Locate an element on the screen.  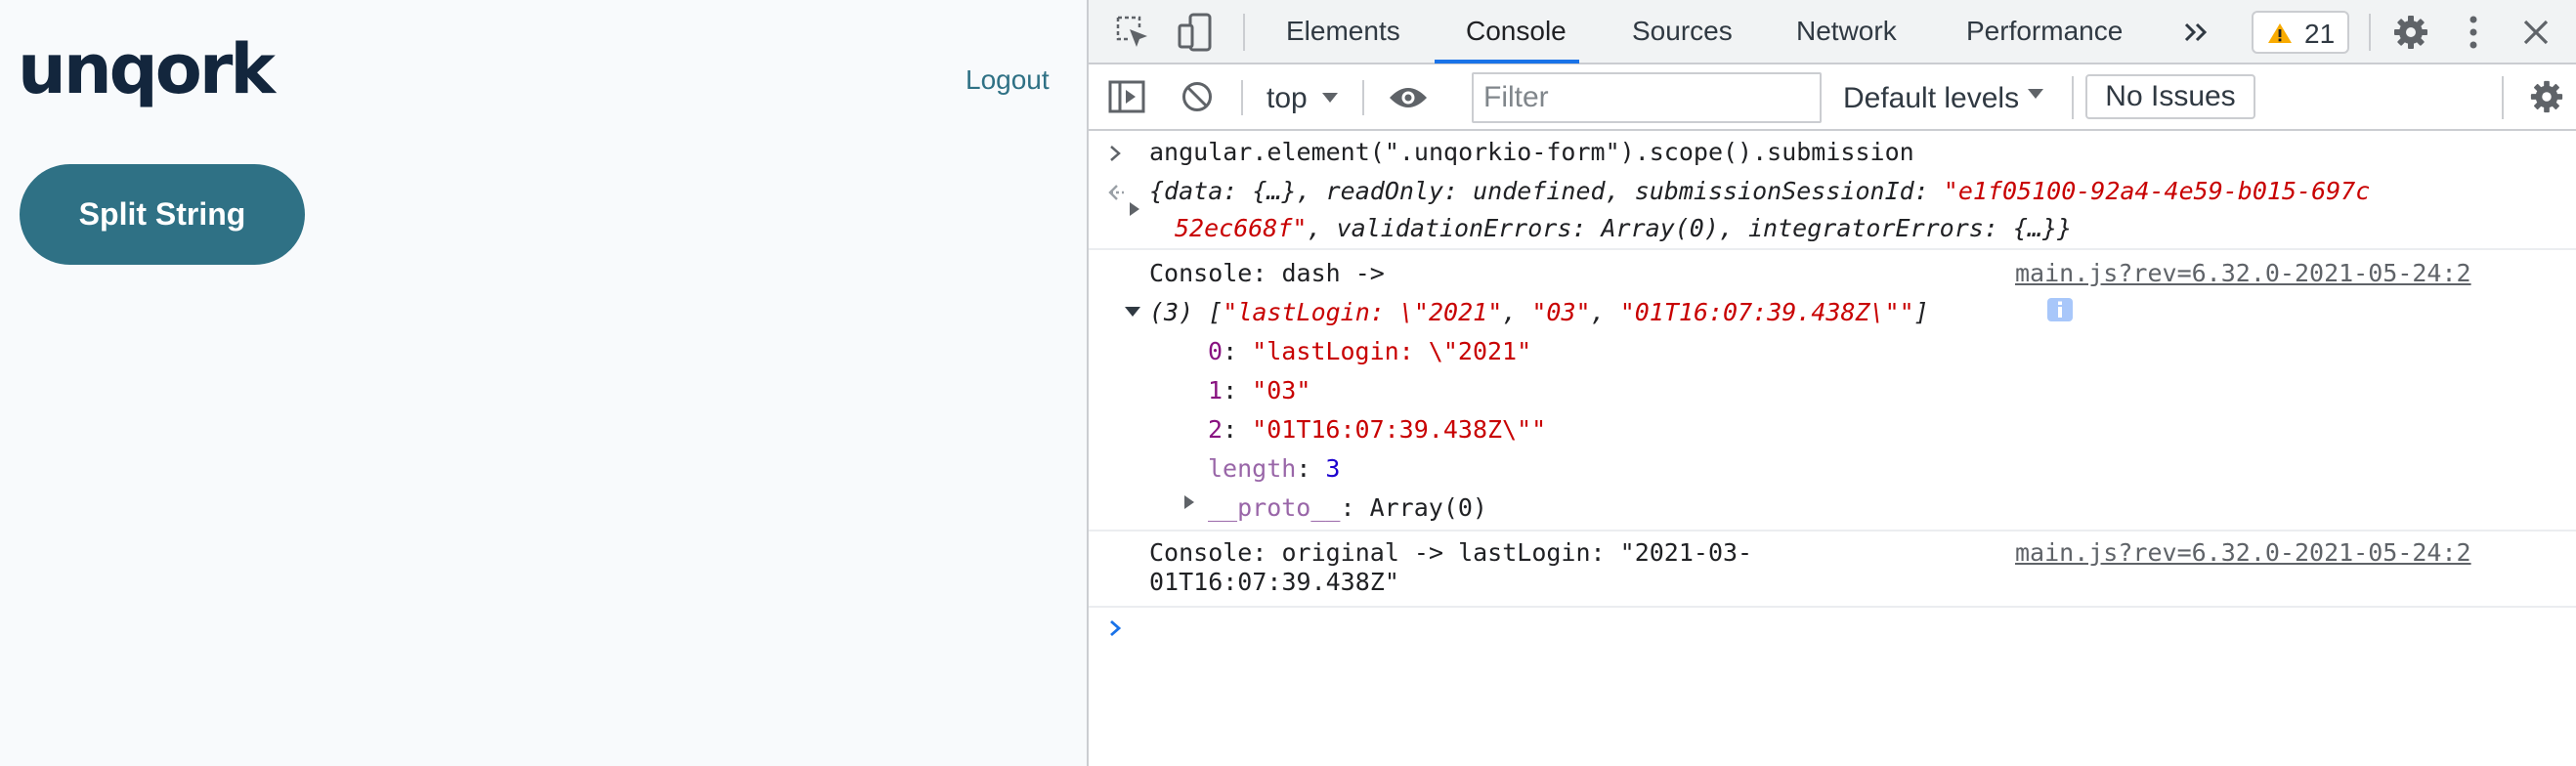
array-preview-item: "lastLogin: \"2021" is located at coordinates (1363, 312).